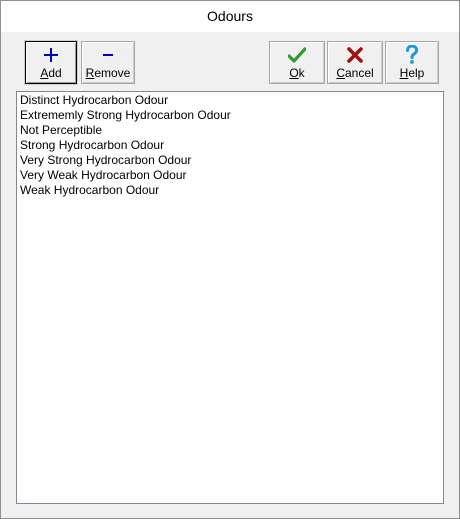 This screenshot has width=460, height=519. Describe the element at coordinates (108, 73) in the screenshot. I see `remove-button-label: Remove` at that location.